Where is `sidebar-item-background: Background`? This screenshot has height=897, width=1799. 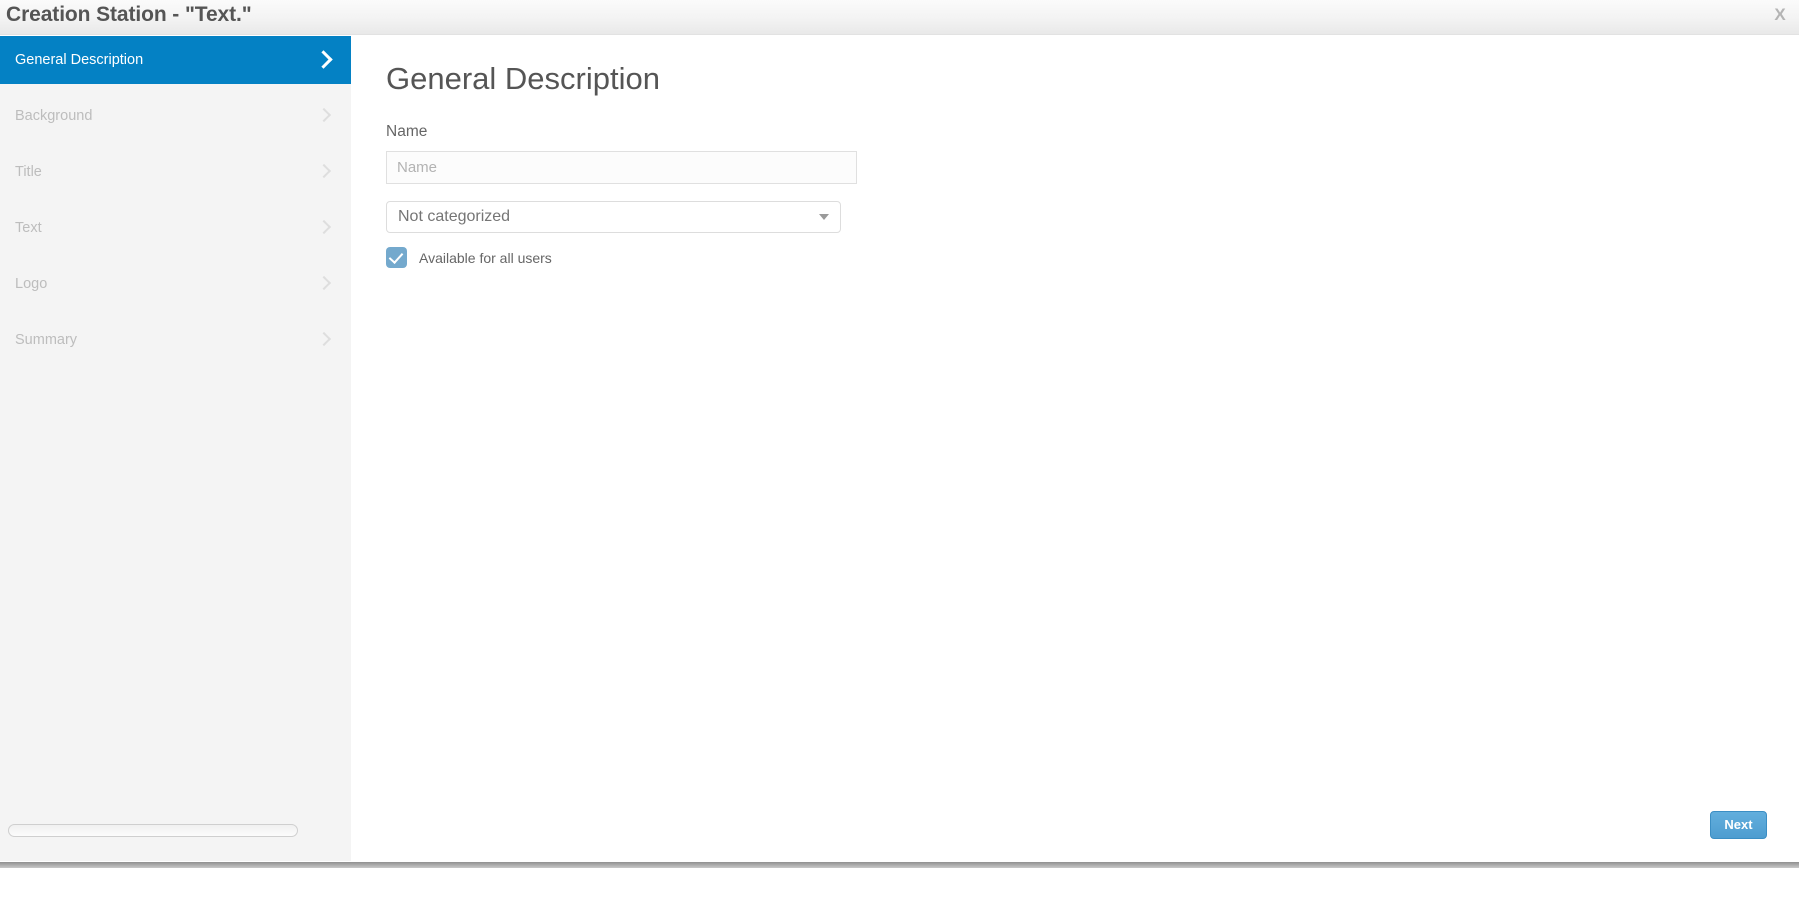 sidebar-item-background: Background is located at coordinates (175, 116).